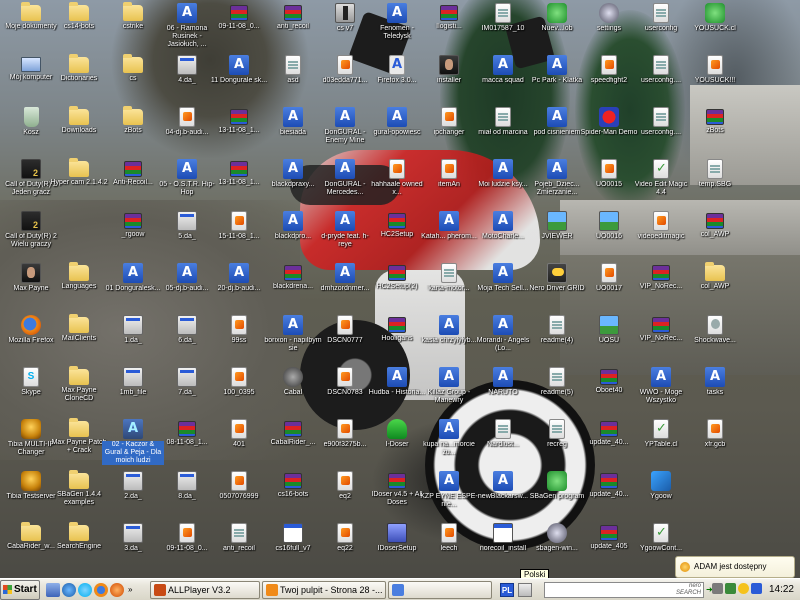 The height and width of the screenshot is (600, 800). What do you see at coordinates (717, 588) in the screenshot?
I see `tray-volume-icon` at bounding box center [717, 588].